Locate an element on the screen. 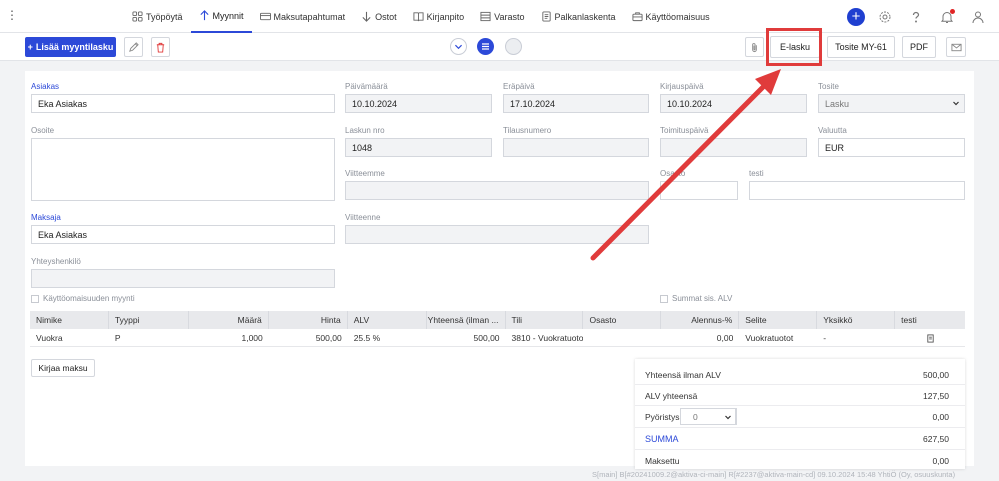 The height and width of the screenshot is (481, 999). record-payment-button: Kirjaa maksu is located at coordinates (63, 368).